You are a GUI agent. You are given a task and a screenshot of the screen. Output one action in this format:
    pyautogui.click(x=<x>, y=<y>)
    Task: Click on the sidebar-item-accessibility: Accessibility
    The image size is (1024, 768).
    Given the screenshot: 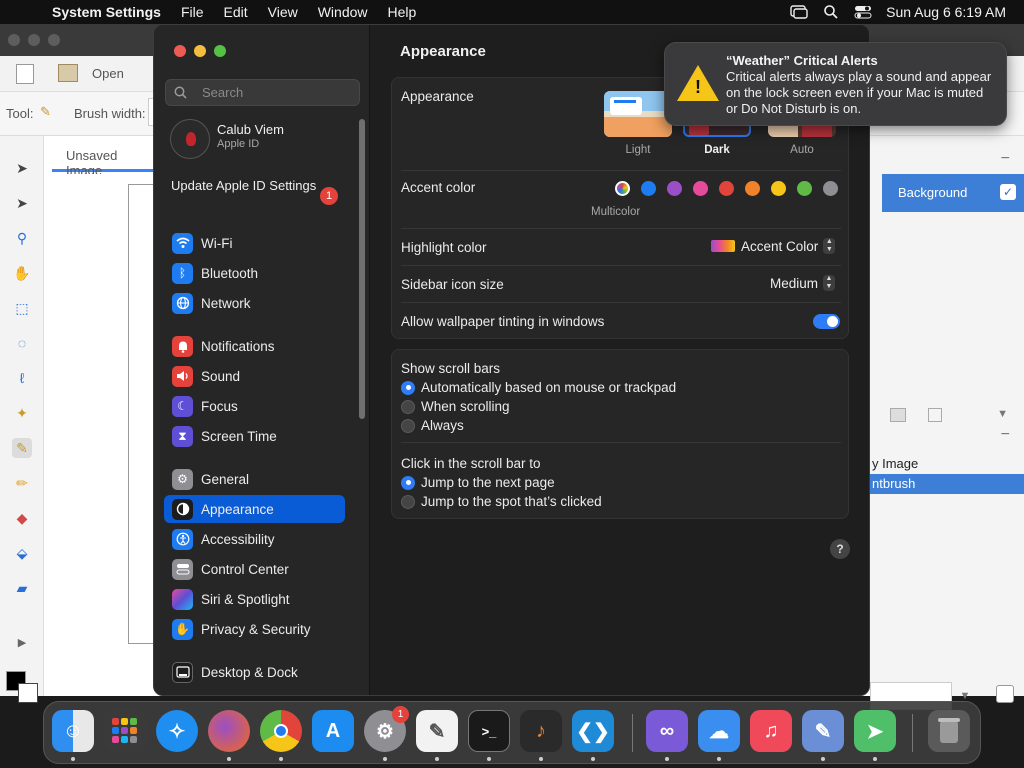 What is the action you would take?
    pyautogui.click(x=254, y=539)
    